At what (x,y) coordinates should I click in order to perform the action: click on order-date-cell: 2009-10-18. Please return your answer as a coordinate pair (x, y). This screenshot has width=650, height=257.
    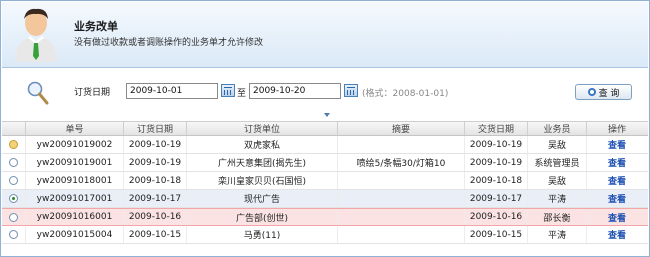
    Looking at the image, I should click on (155, 180).